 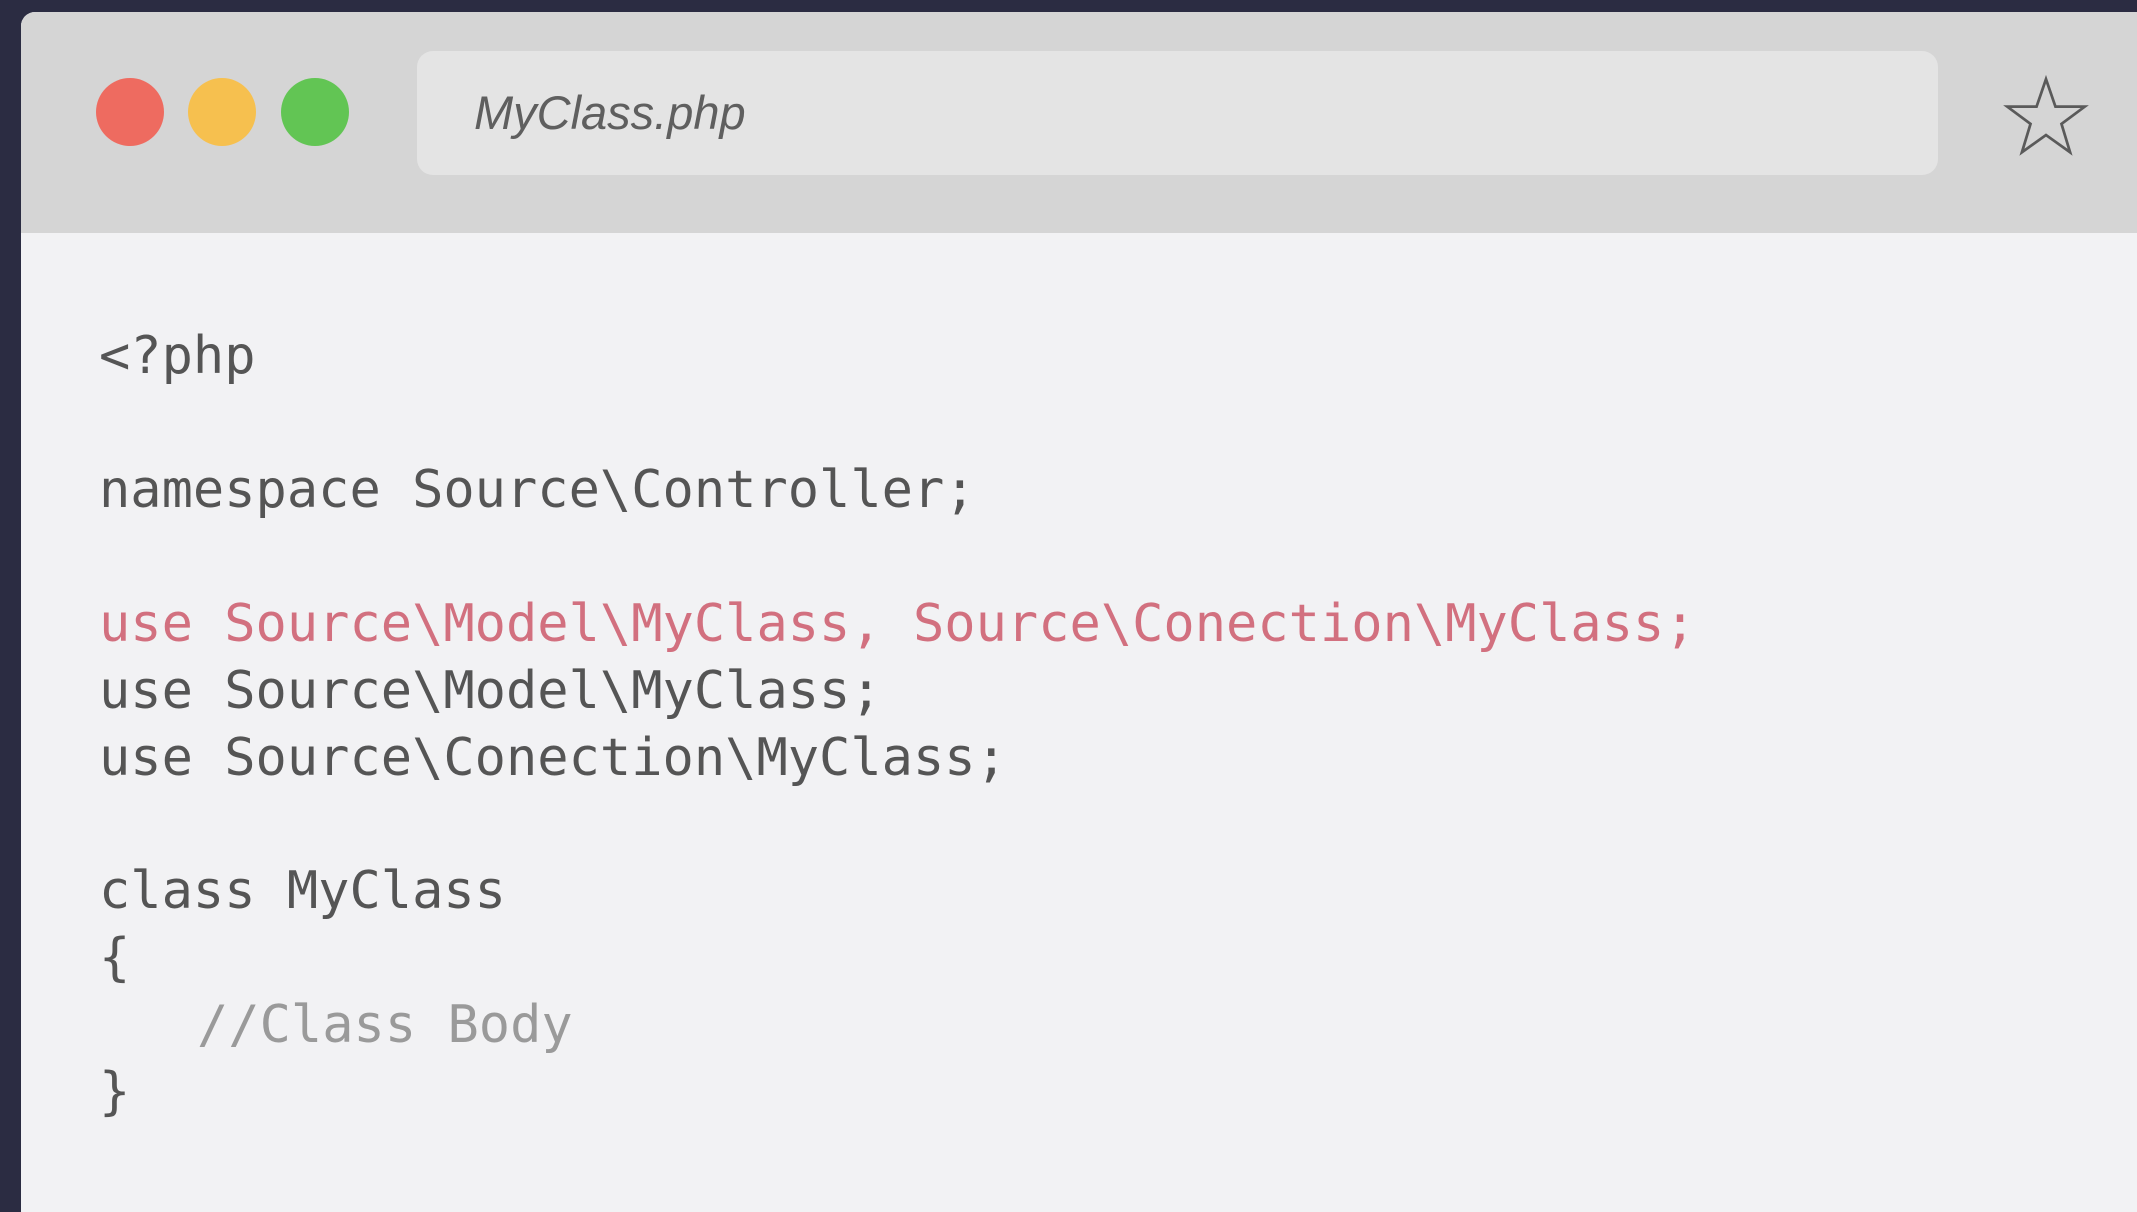 What do you see at coordinates (177, 356) in the screenshot?
I see `code-line-php-open: <?php` at bounding box center [177, 356].